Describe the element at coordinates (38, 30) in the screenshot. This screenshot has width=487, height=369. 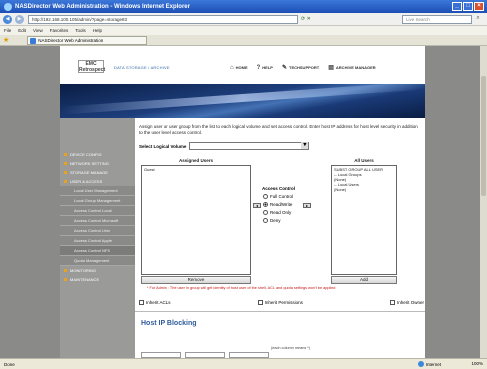
I see `menu-view: View` at that location.